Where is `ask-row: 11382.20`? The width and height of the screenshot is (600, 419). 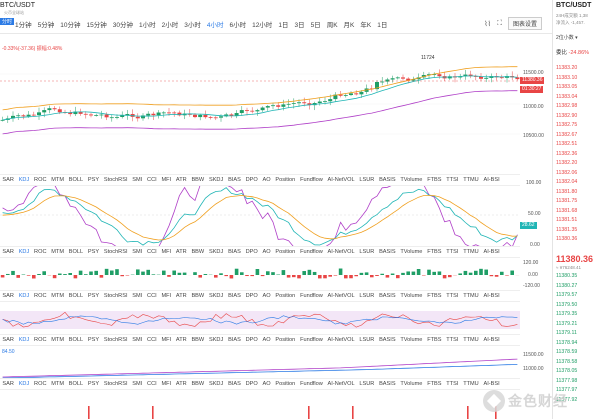 ask-row: 11382.20 is located at coordinates (566, 164).